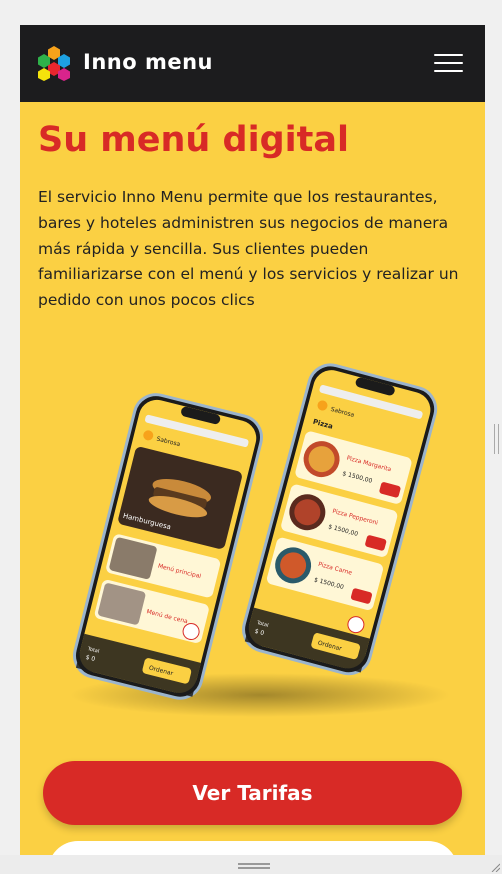 This screenshot has width=502, height=874. Describe the element at coordinates (54, 63) in the screenshot. I see `logo-icon` at that location.